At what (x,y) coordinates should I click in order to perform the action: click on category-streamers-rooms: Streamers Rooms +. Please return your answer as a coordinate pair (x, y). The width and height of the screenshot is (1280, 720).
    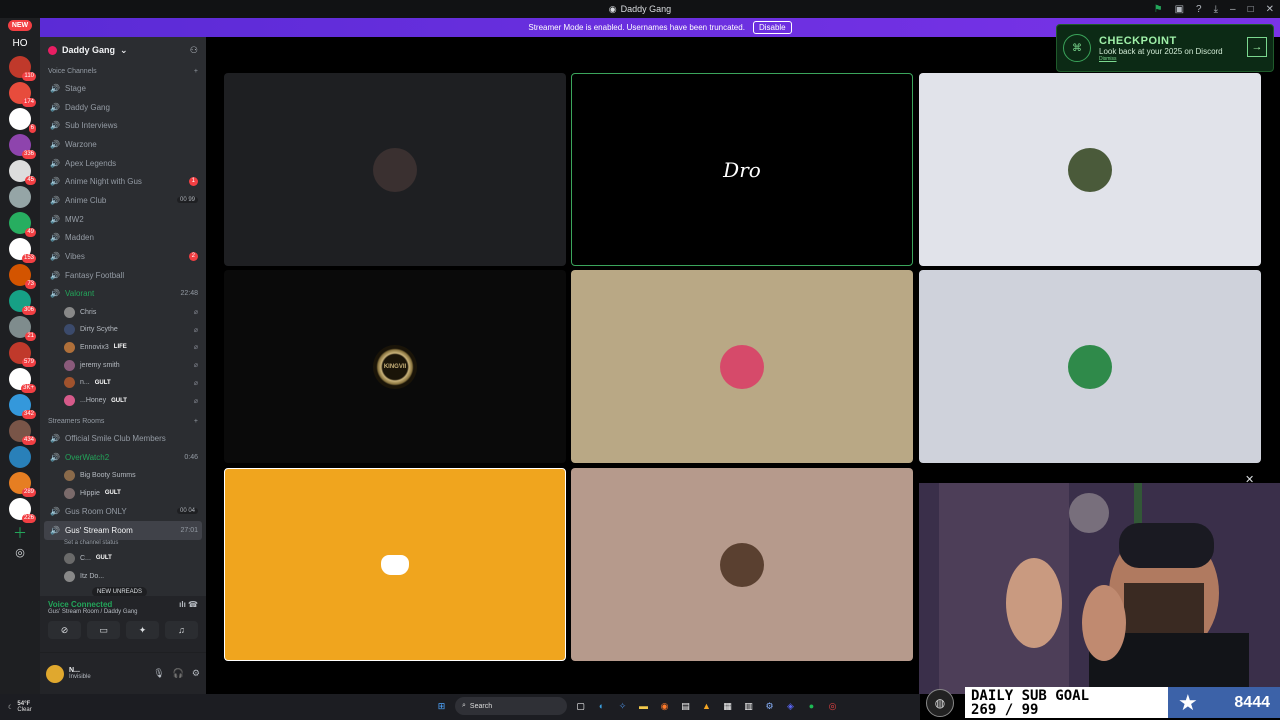
    Looking at the image, I should click on (123, 421).